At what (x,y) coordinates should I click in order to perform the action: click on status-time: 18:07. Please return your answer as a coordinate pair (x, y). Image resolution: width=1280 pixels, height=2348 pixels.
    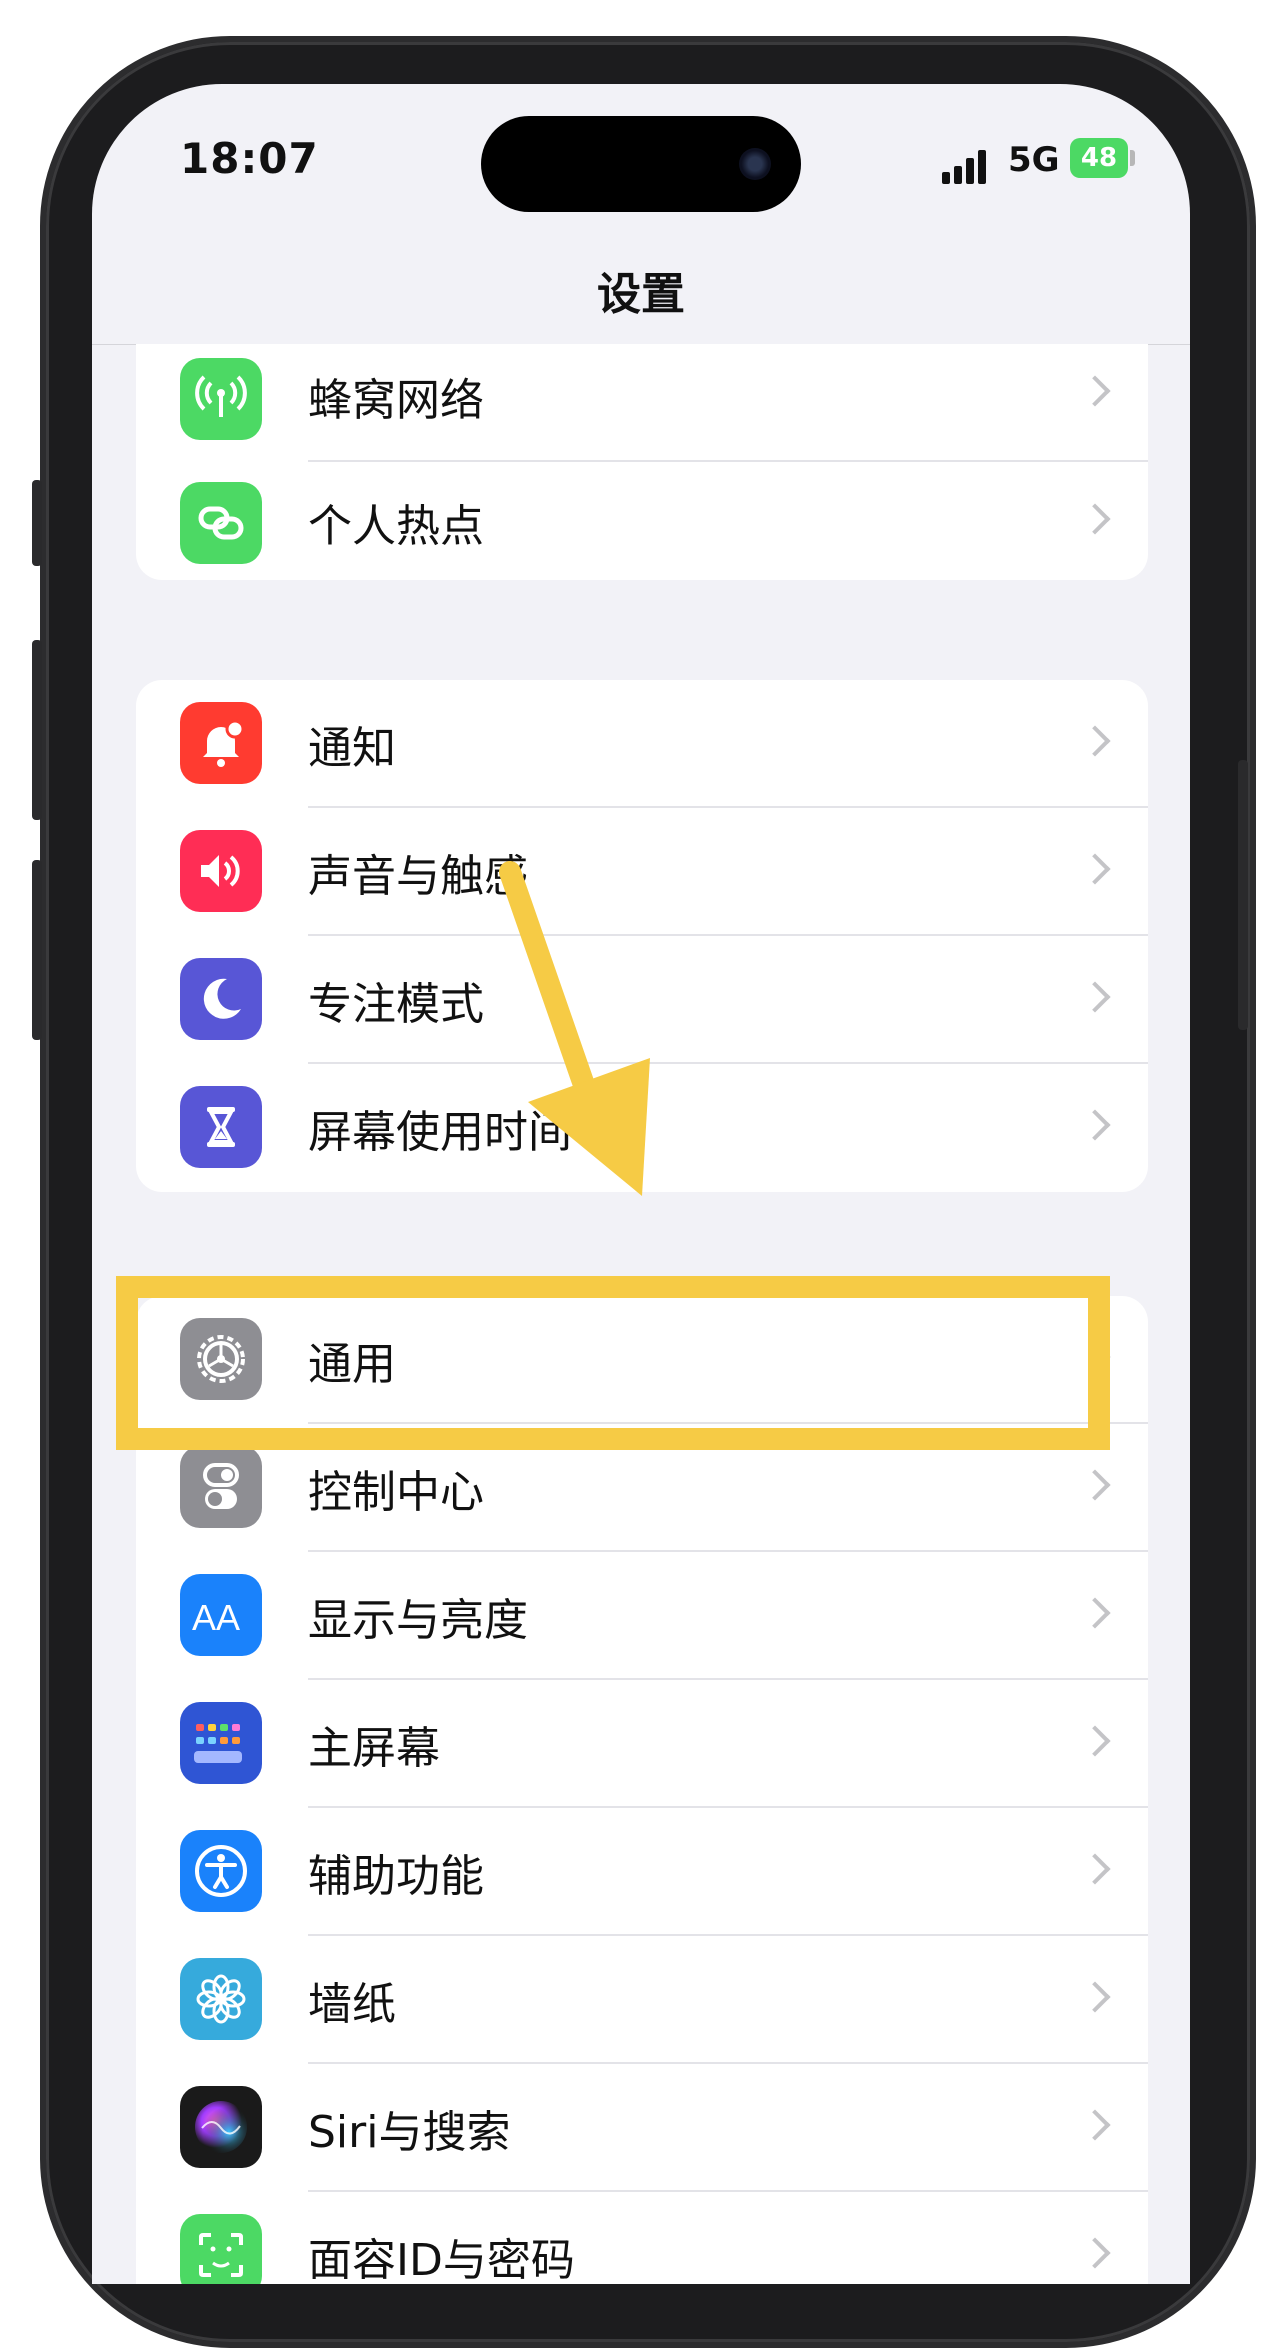
    Looking at the image, I should click on (249, 158).